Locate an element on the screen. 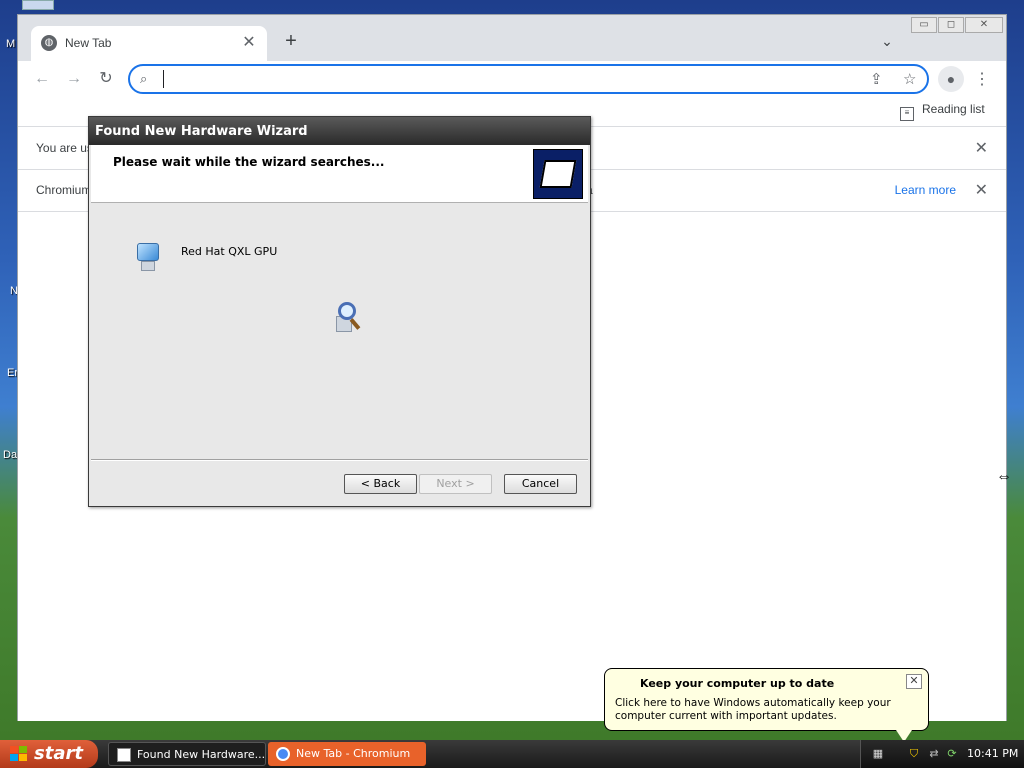  reading-list-button: ≡ Reading list is located at coordinates (942, 111).